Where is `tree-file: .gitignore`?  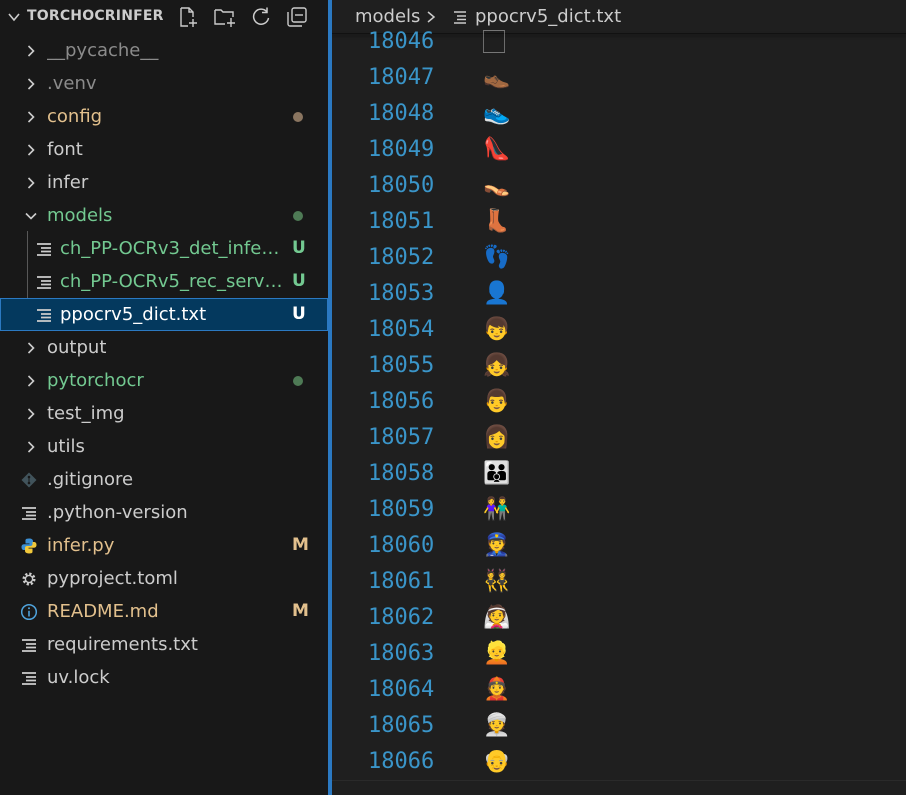
tree-file: .gitignore is located at coordinates (164, 479).